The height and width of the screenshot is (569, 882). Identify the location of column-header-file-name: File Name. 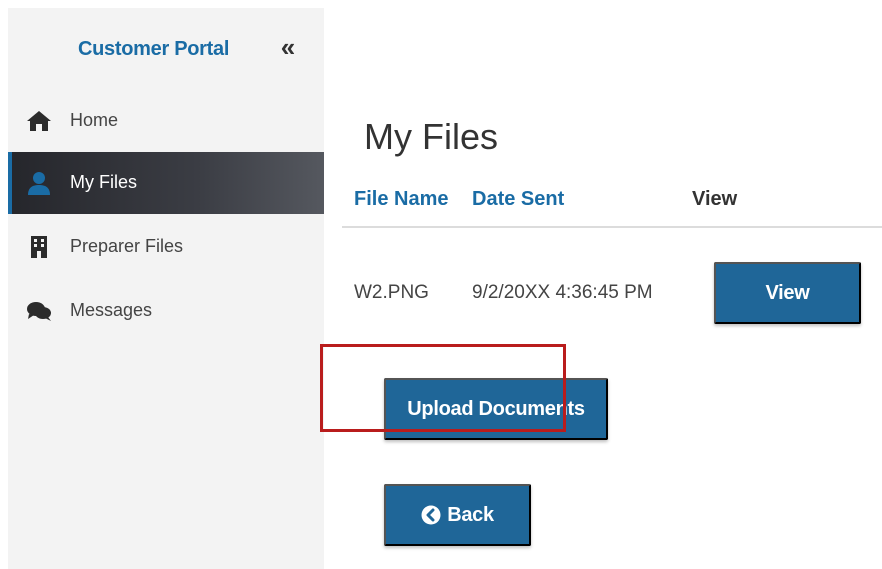
(401, 199).